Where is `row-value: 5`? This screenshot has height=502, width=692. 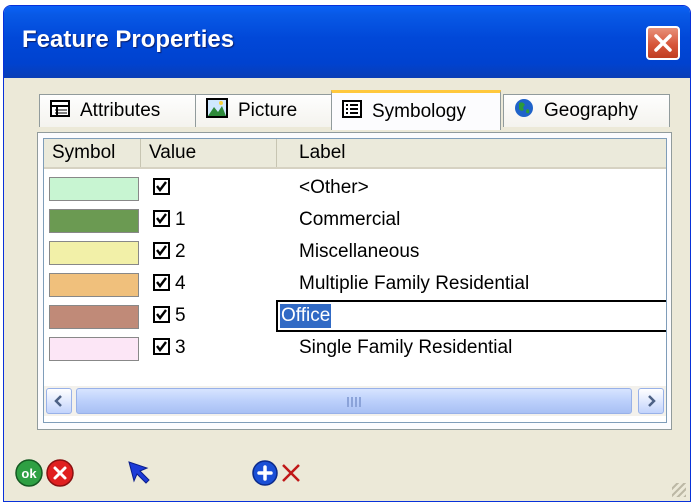
row-value: 5 is located at coordinates (180, 315).